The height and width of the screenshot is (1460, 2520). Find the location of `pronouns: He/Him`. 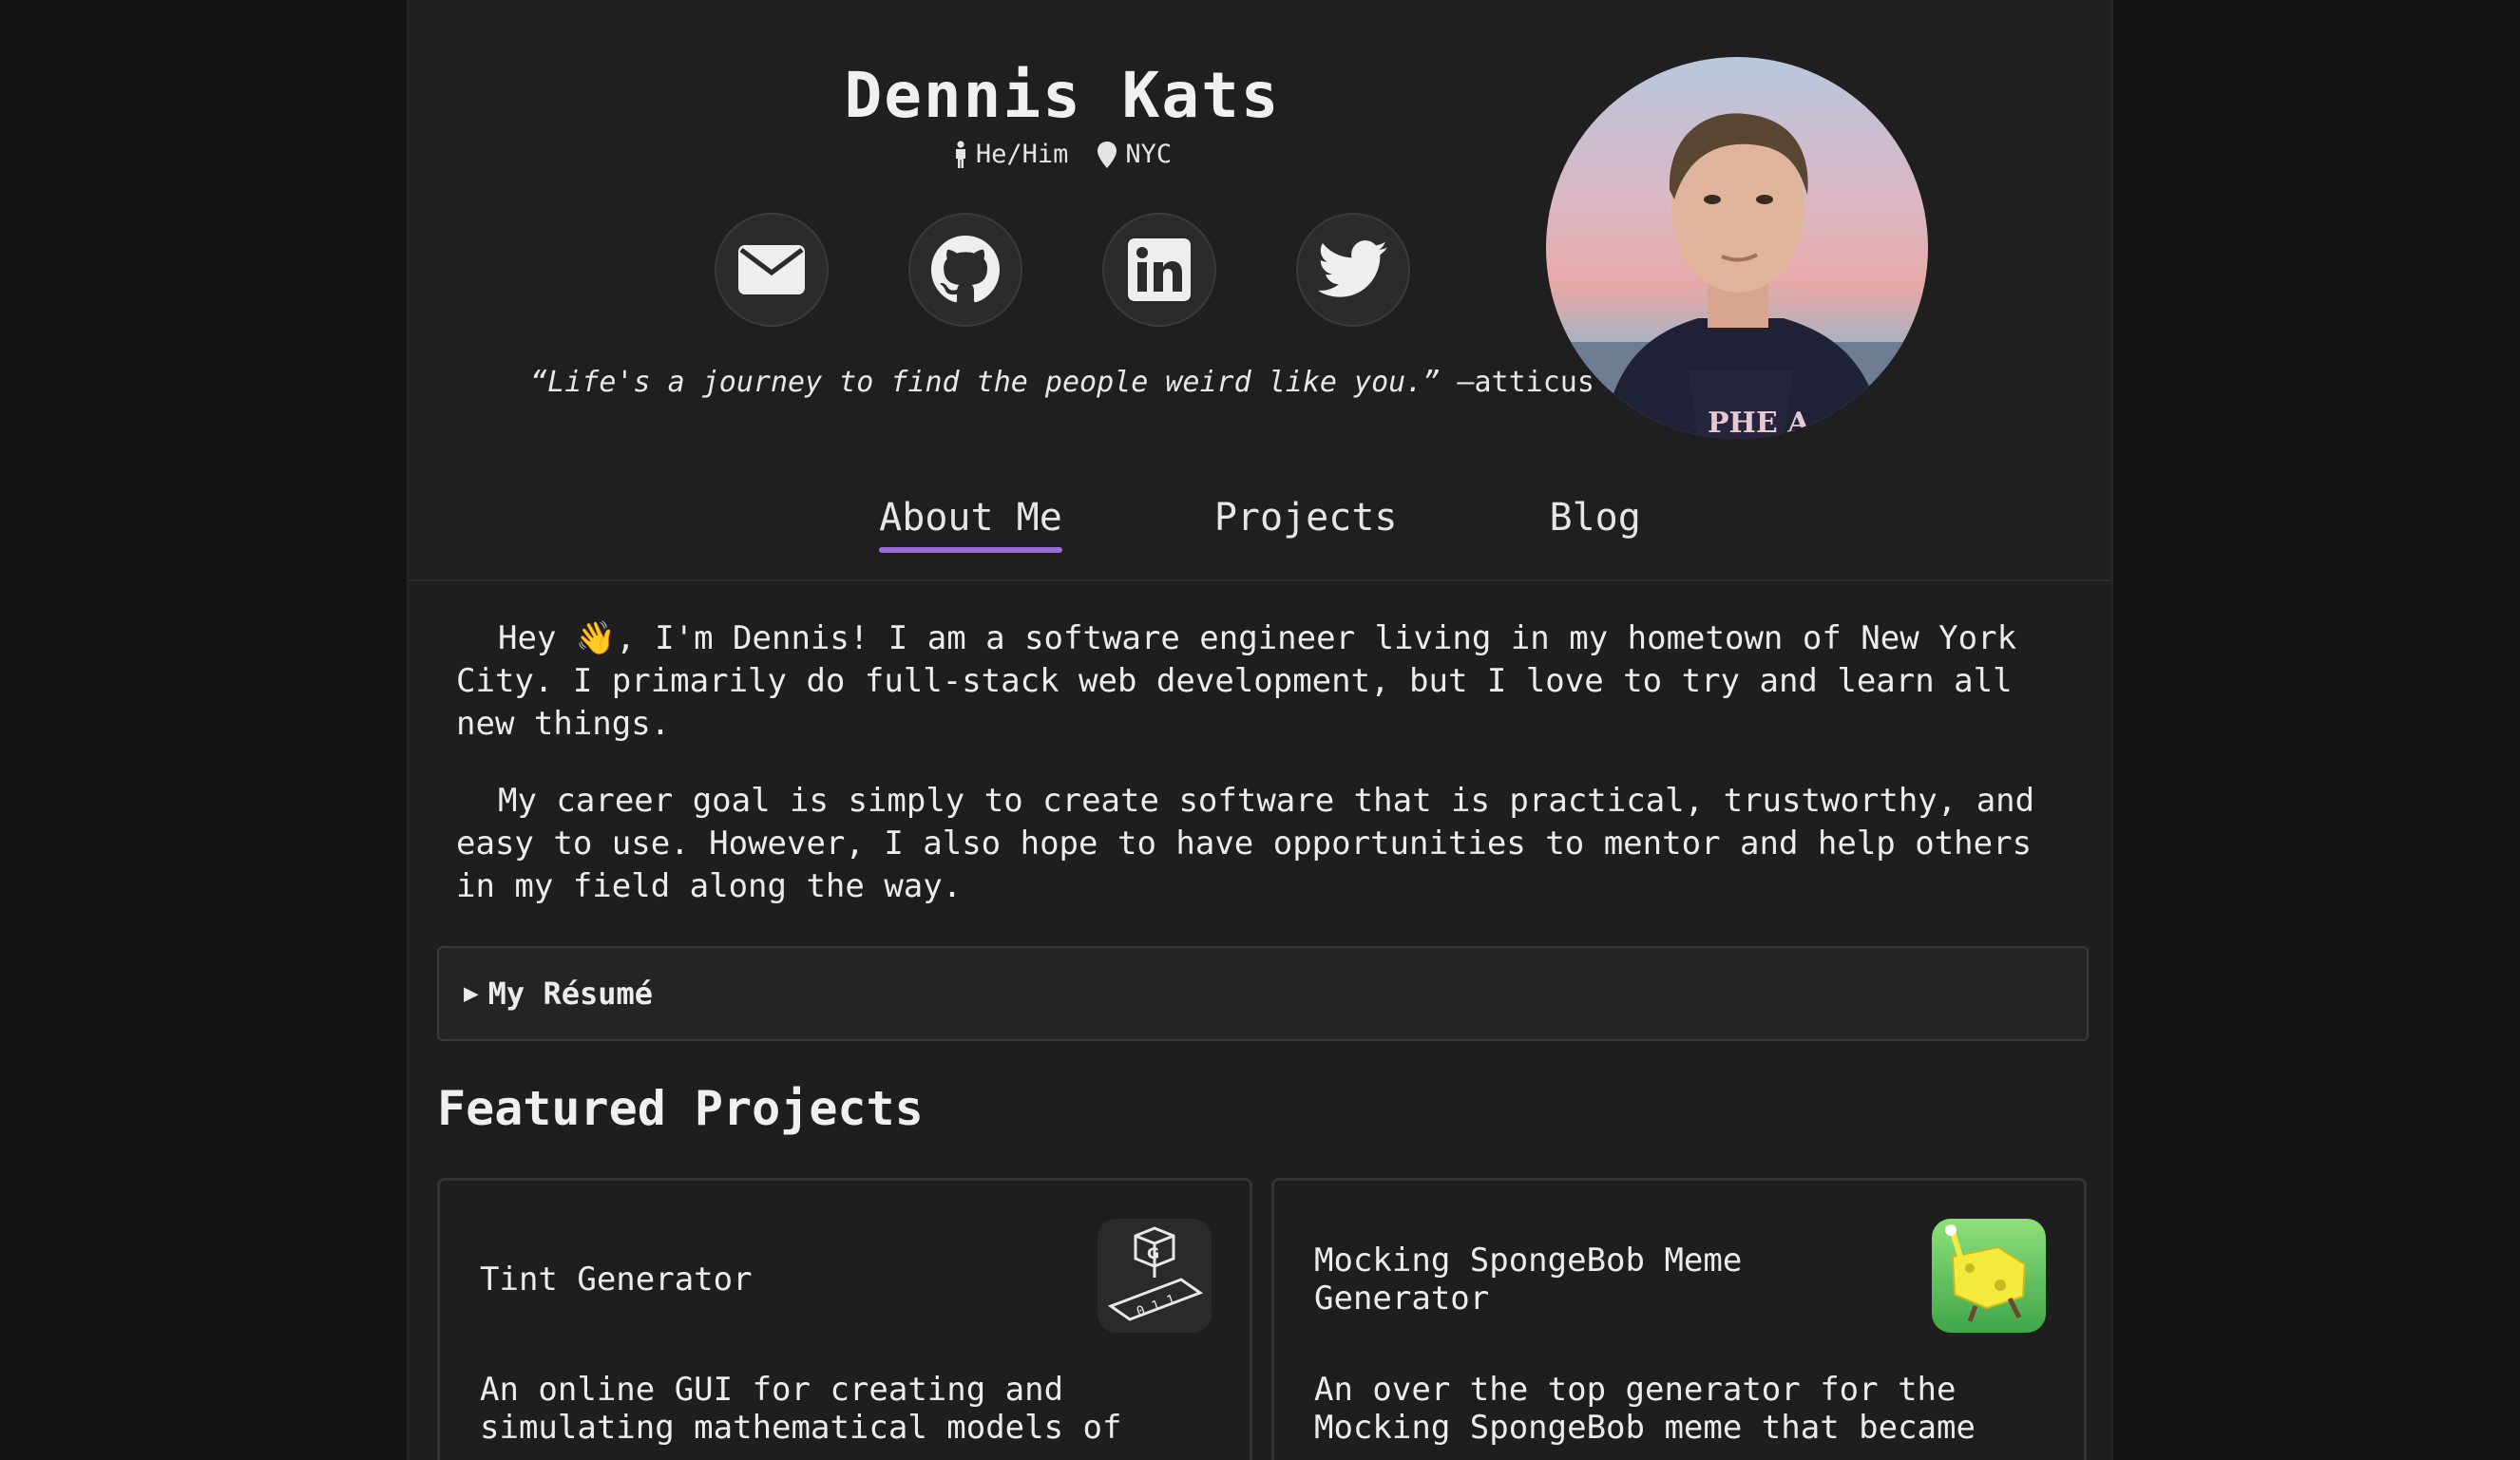

pronouns: He/Him is located at coordinates (1011, 154).